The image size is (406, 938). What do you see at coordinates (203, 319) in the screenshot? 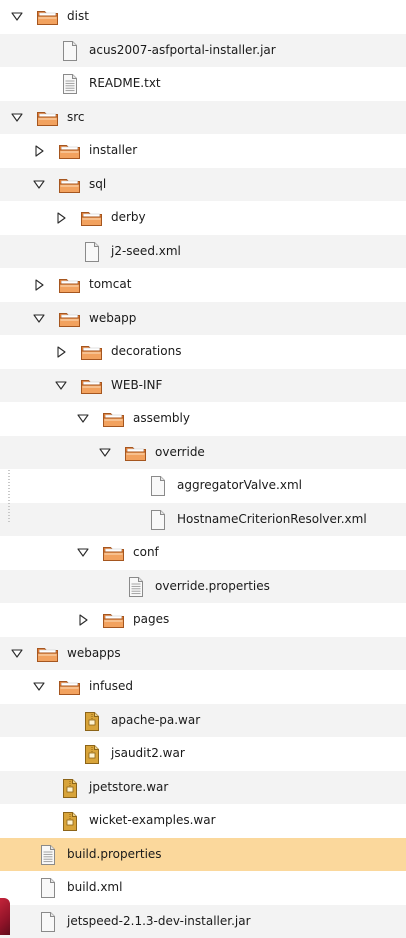
I see `tree-row: webapp` at bounding box center [203, 319].